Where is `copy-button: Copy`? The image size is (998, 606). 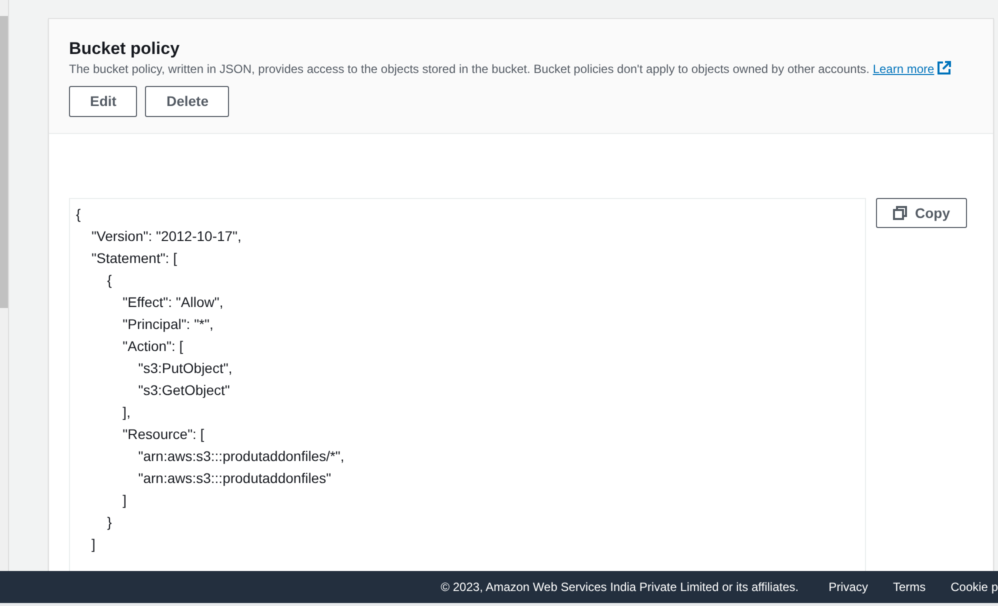
copy-button: Copy is located at coordinates (921, 213).